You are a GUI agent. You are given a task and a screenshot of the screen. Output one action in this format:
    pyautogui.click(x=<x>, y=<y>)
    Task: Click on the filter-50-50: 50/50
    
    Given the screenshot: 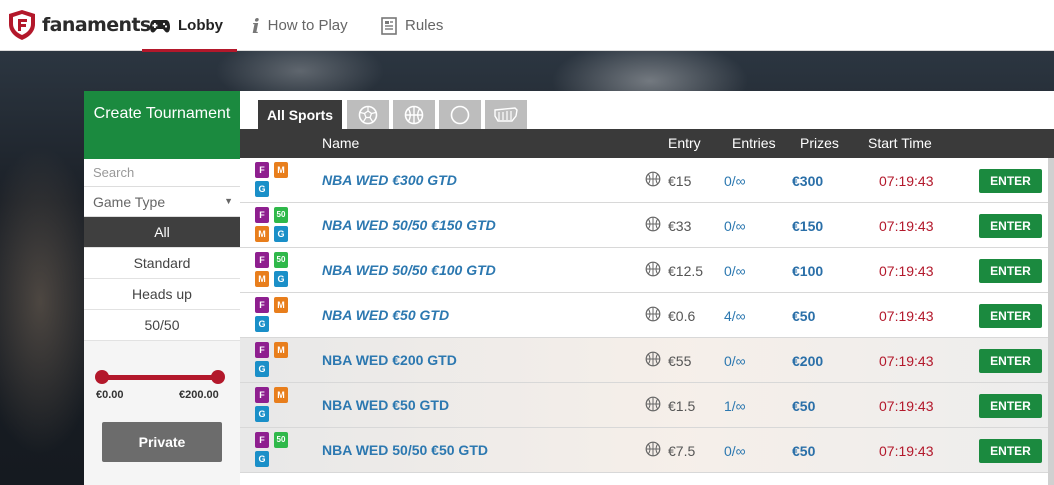 What is the action you would take?
    pyautogui.click(x=162, y=325)
    